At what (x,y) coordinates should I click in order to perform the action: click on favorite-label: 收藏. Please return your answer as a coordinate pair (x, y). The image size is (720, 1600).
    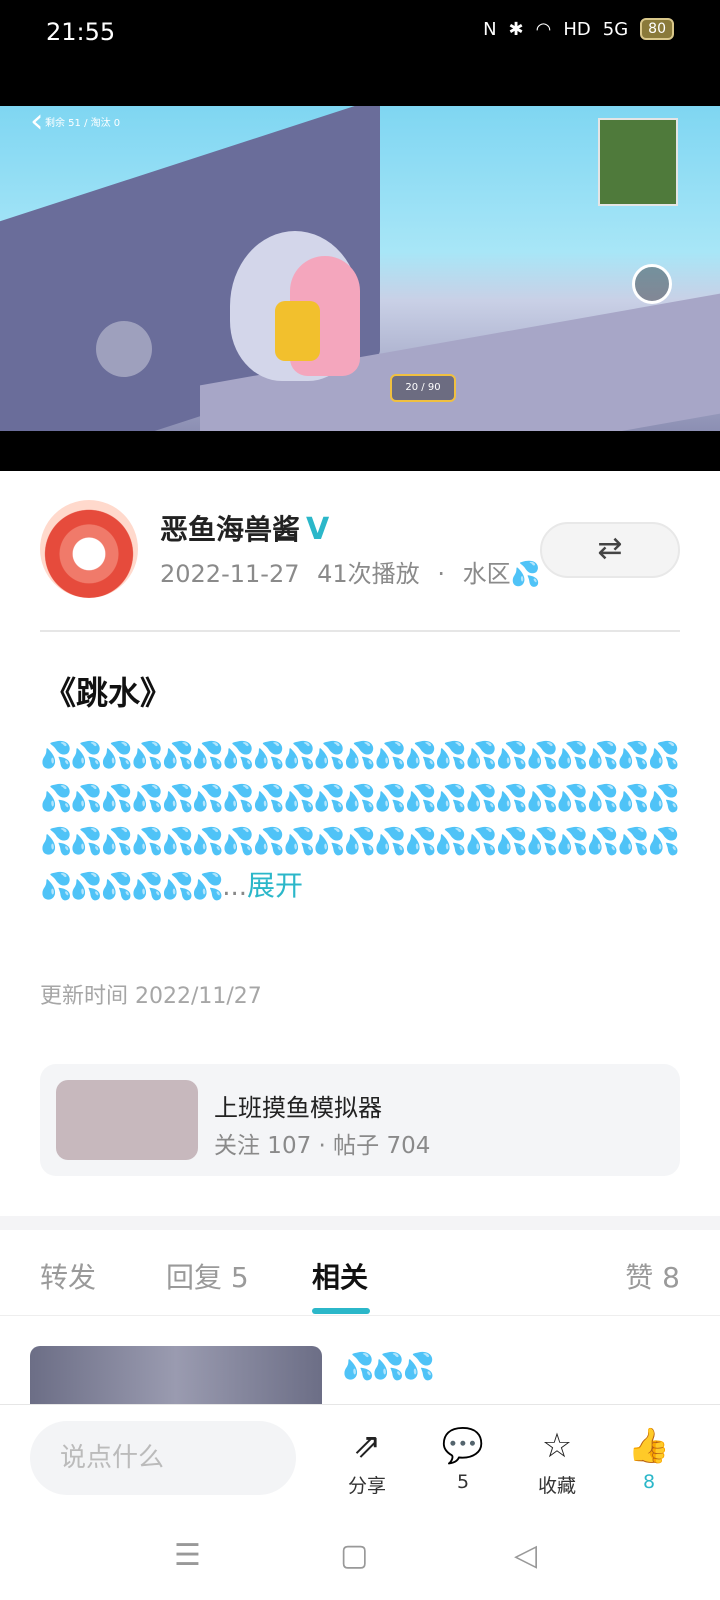
    Looking at the image, I should click on (556, 1486).